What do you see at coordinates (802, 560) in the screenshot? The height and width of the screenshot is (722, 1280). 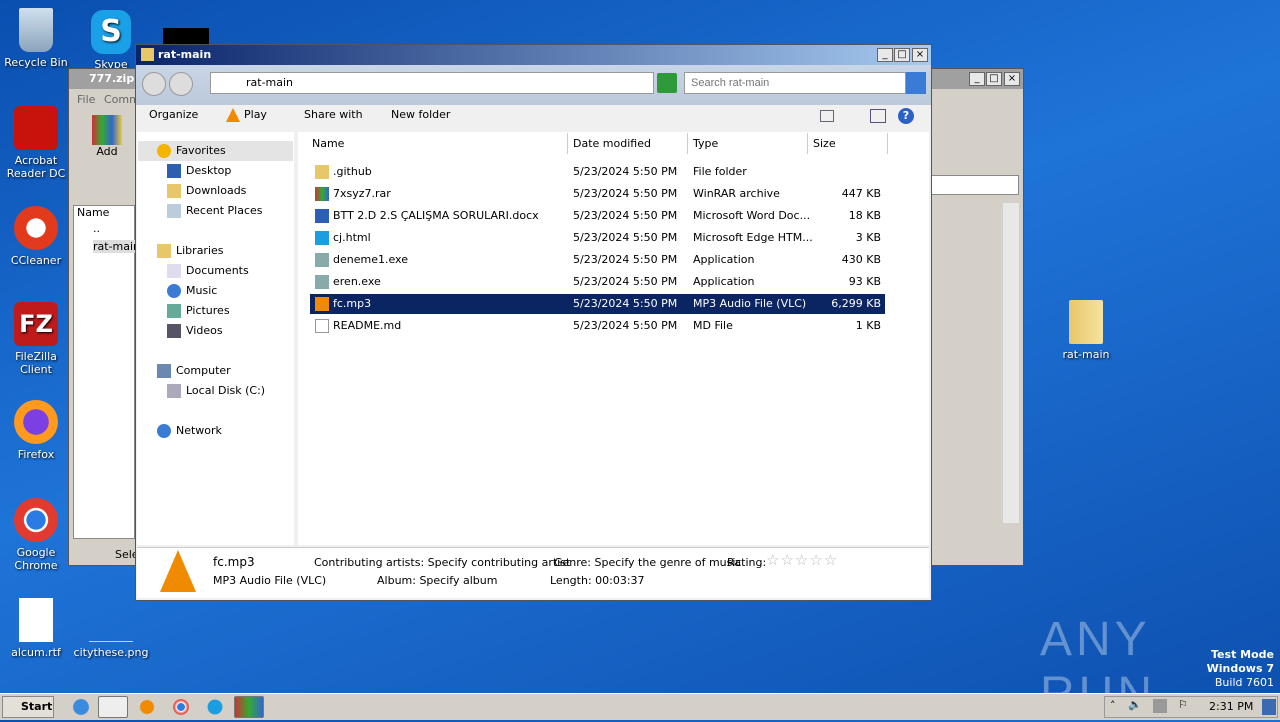 I see `rating-stars: ☆☆☆☆☆` at bounding box center [802, 560].